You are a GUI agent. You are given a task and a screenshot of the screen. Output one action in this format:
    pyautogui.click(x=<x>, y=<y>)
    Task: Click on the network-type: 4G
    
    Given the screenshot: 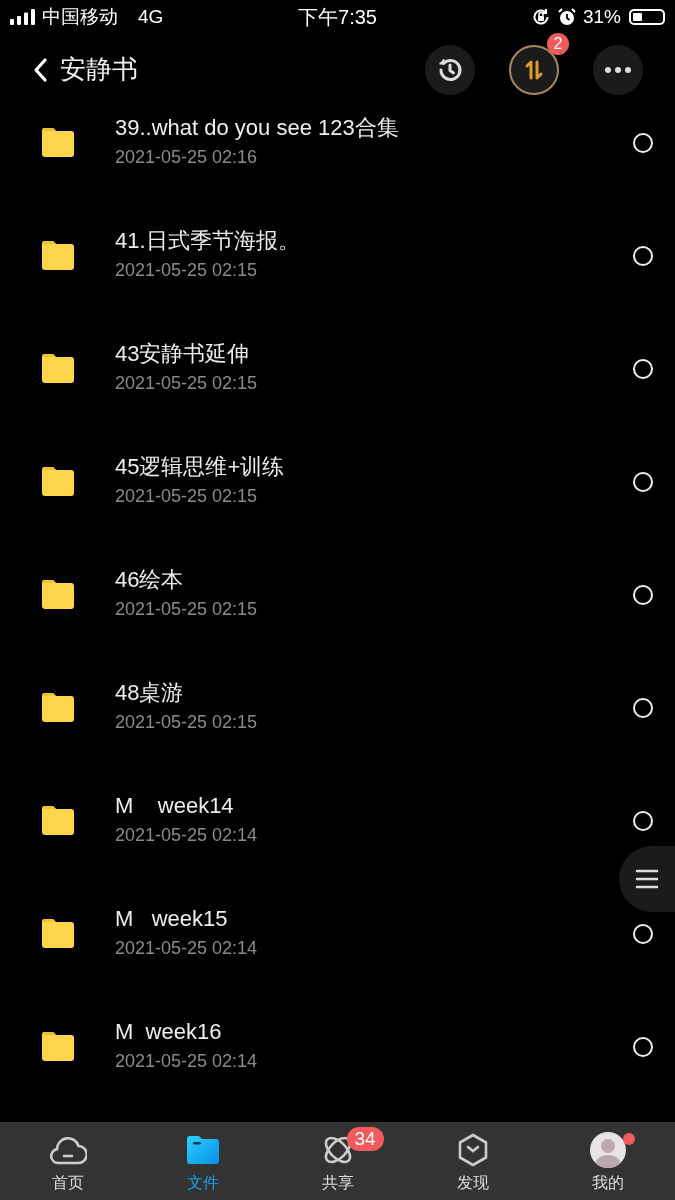 What is the action you would take?
    pyautogui.click(x=151, y=17)
    